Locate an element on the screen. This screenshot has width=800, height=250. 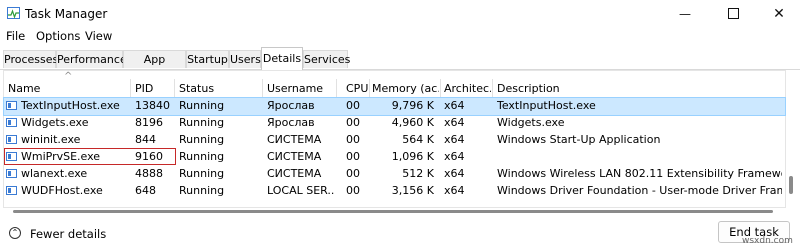
column-header-description: Description is located at coordinates (547, 90).